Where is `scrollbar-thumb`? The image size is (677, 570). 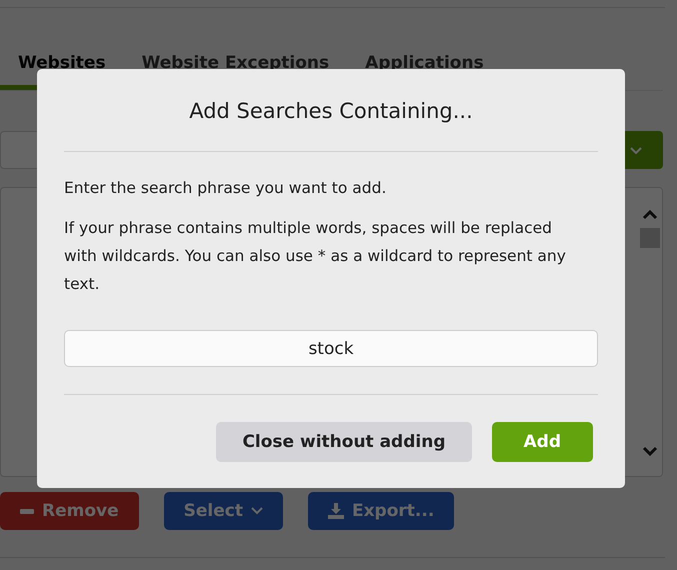
scrollbar-thumb is located at coordinates (650, 238).